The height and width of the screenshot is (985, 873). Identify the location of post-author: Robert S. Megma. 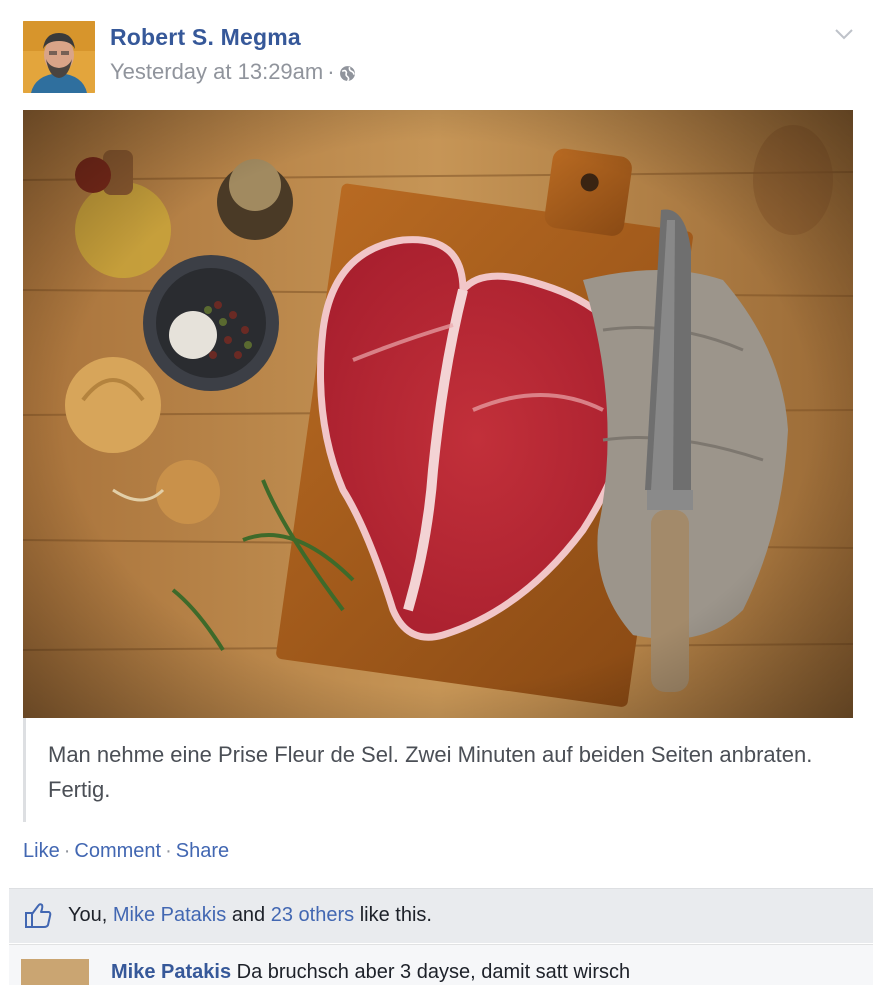
(205, 37).